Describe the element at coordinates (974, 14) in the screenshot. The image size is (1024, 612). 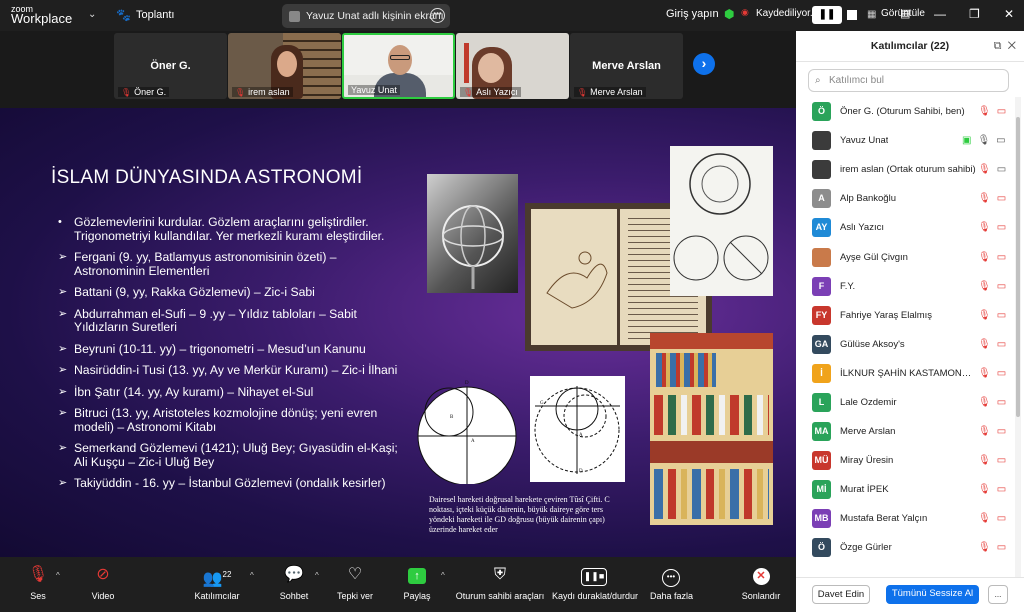
I see `restore-icon: ❐` at that location.